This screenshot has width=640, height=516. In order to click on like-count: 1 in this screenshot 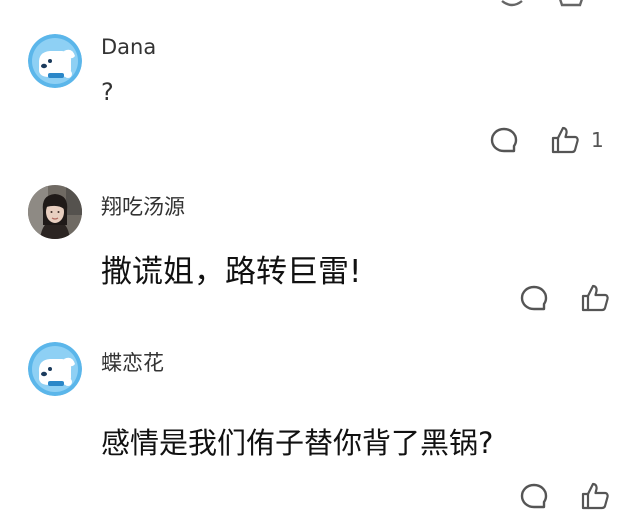, I will do `click(597, 140)`.